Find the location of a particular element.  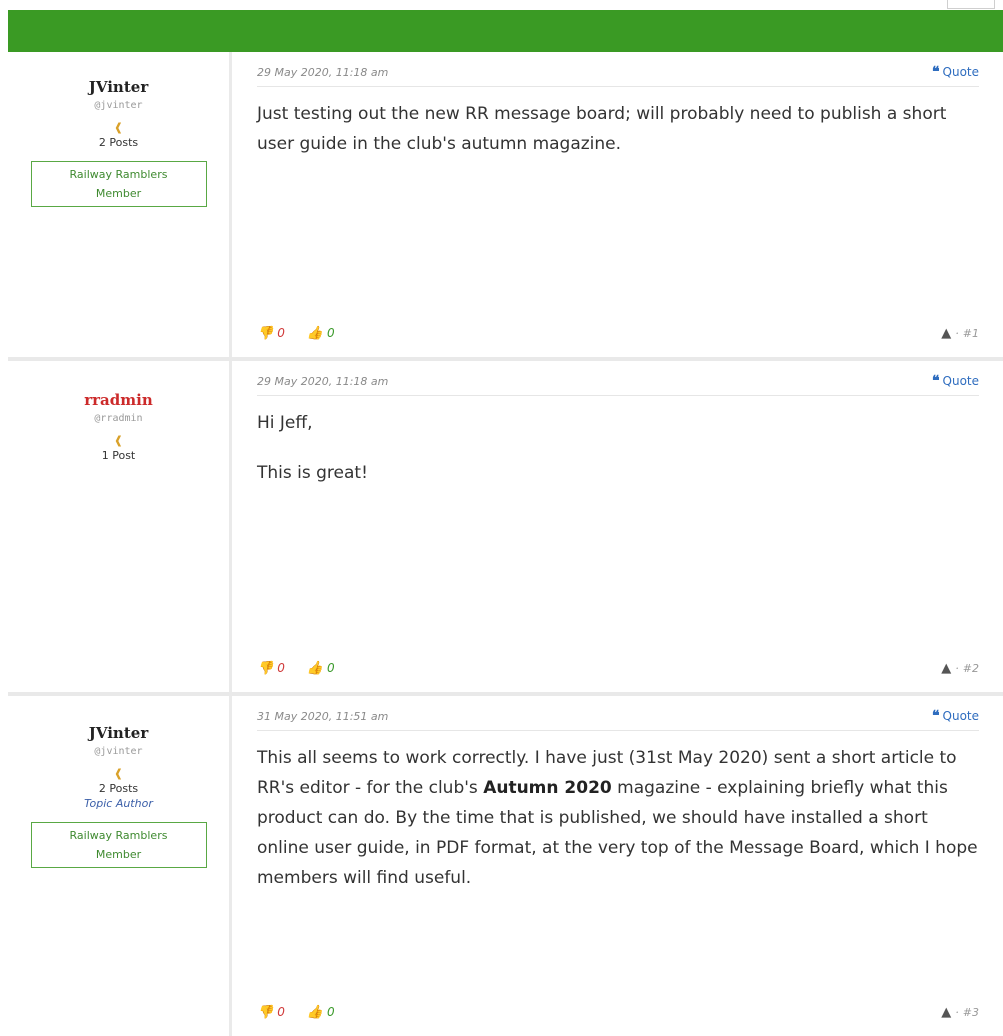

topic-header-bar is located at coordinates (505, 31).